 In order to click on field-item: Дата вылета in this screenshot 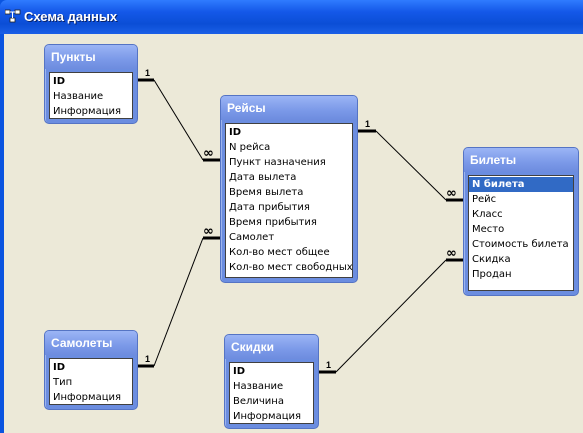, I will do `click(289, 177)`.